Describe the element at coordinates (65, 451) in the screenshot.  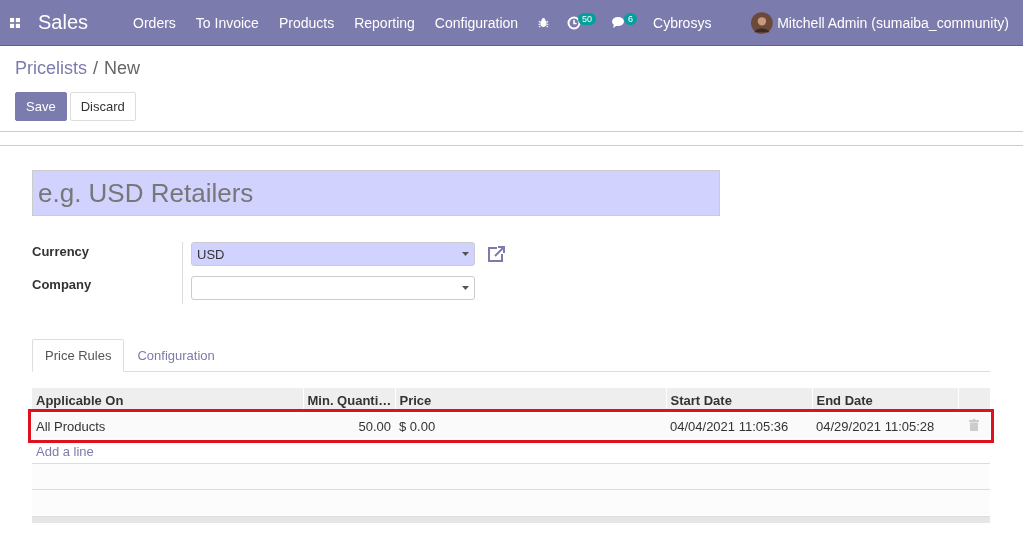
I see `add-line-link: Add a line` at that location.